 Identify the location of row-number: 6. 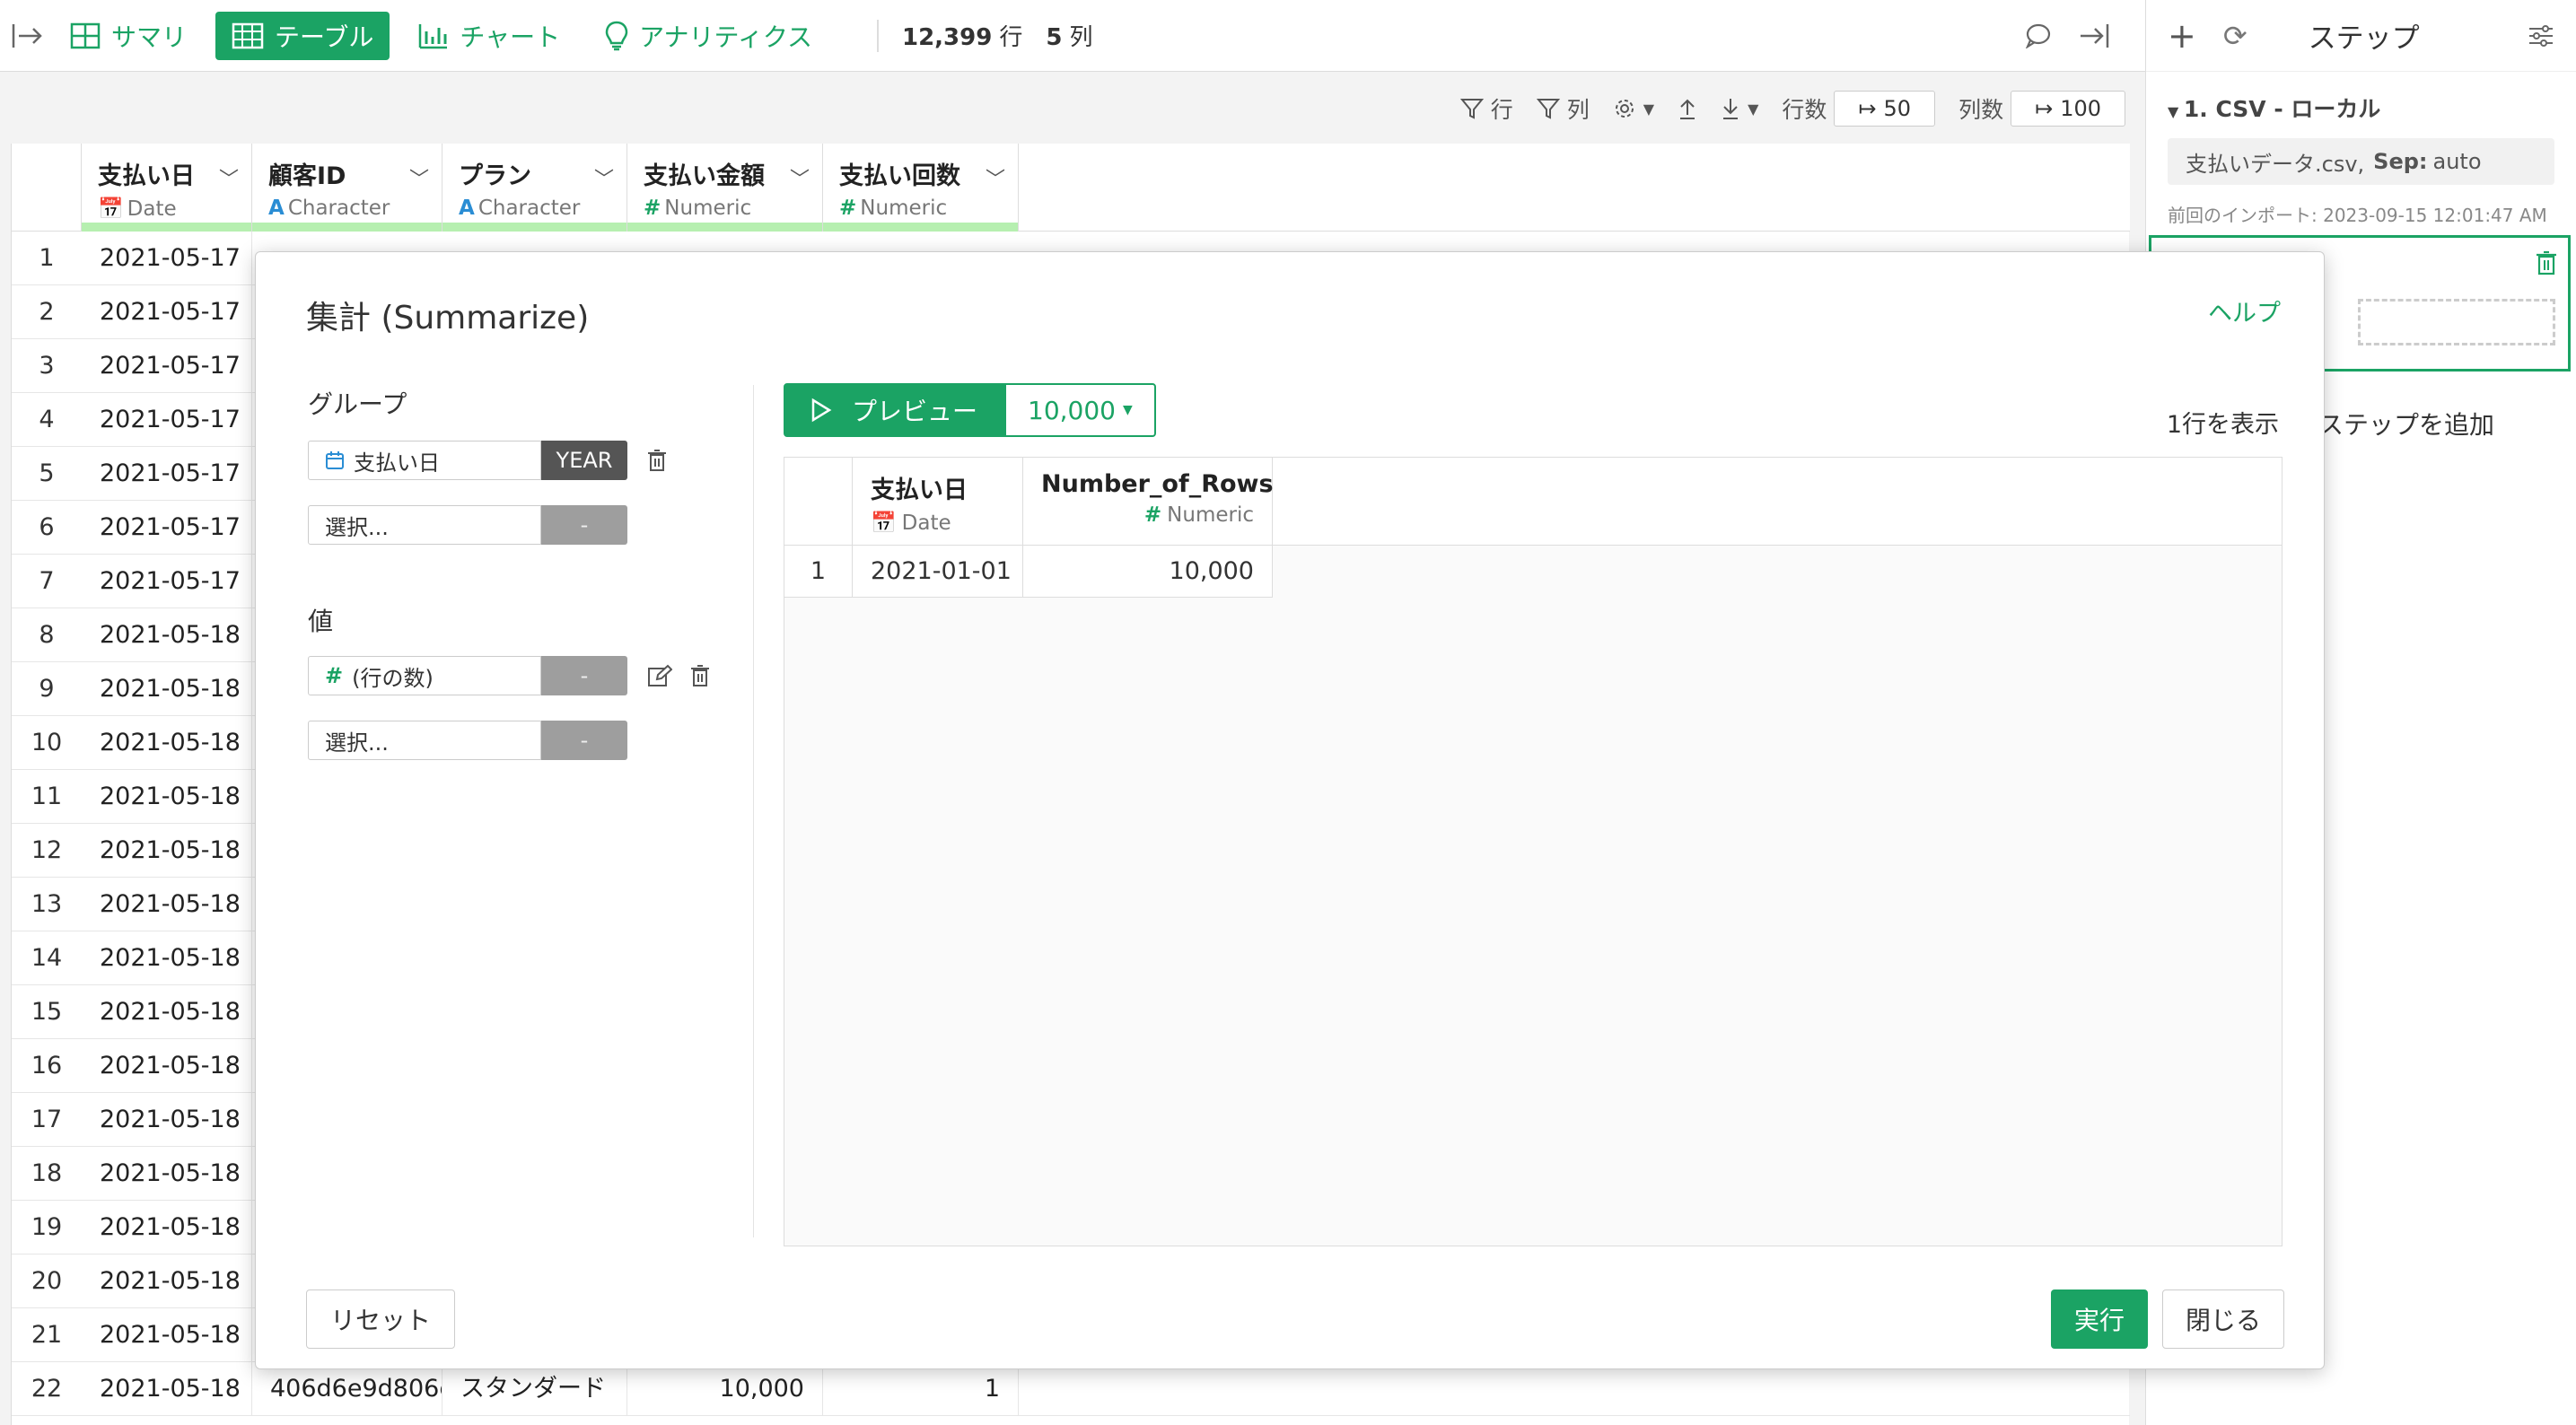
(47, 527).